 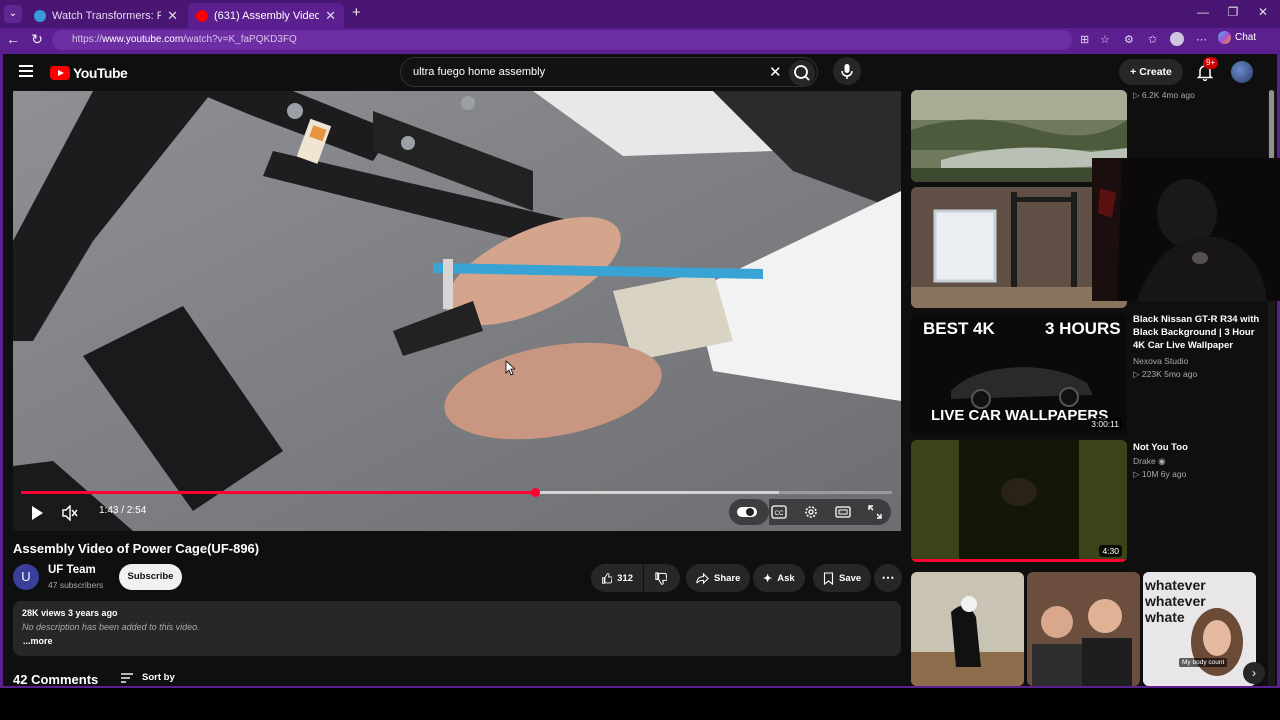 What do you see at coordinates (617, 578) in the screenshot?
I see `like-button: 312` at bounding box center [617, 578].